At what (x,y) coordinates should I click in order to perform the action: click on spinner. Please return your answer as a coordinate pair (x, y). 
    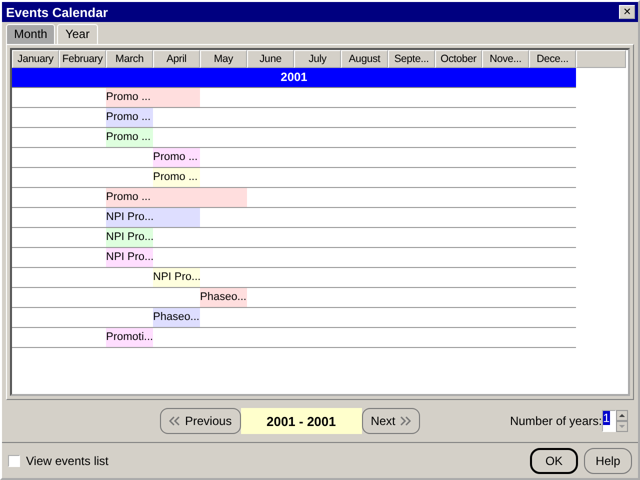
    Looking at the image, I should click on (622, 421).